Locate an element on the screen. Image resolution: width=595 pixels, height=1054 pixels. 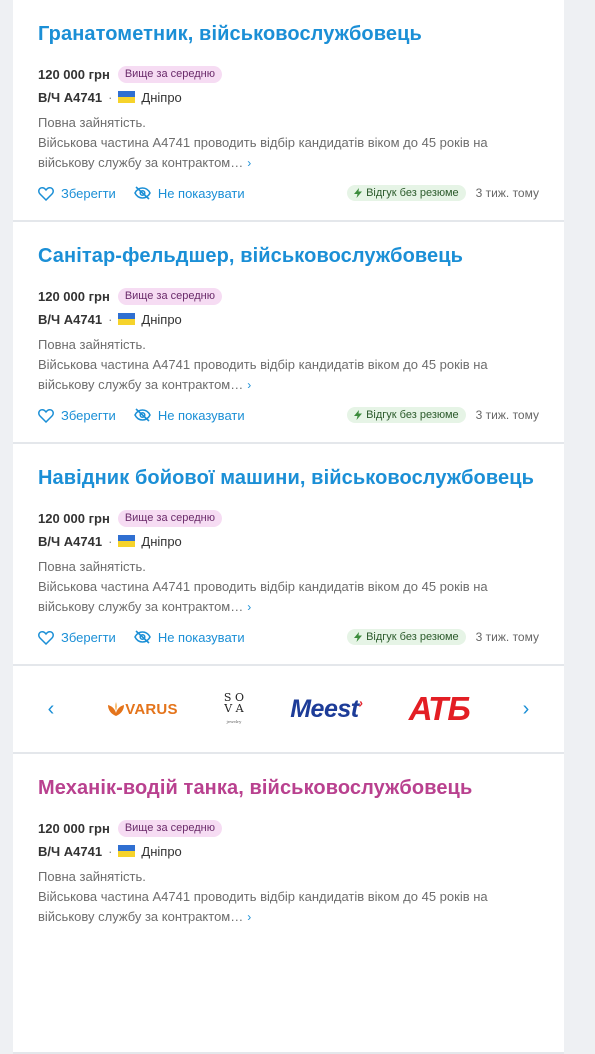
carousel-prev-icon: ‹ is located at coordinates (51, 709).